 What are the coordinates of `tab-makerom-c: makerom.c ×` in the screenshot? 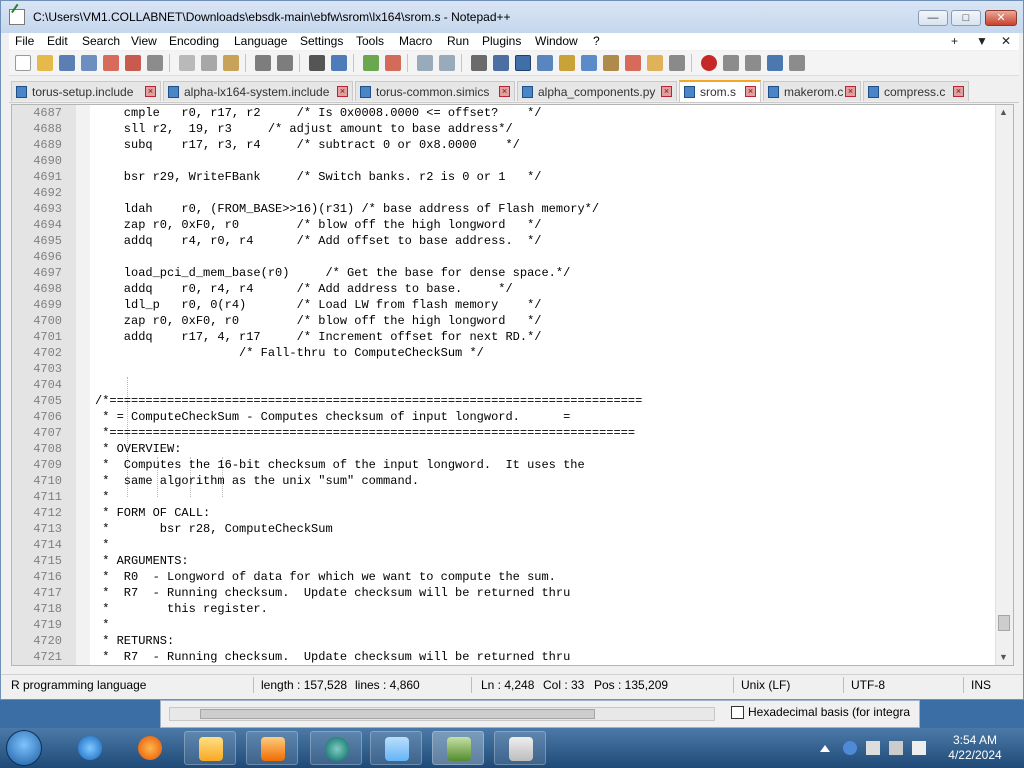 It's located at (812, 91).